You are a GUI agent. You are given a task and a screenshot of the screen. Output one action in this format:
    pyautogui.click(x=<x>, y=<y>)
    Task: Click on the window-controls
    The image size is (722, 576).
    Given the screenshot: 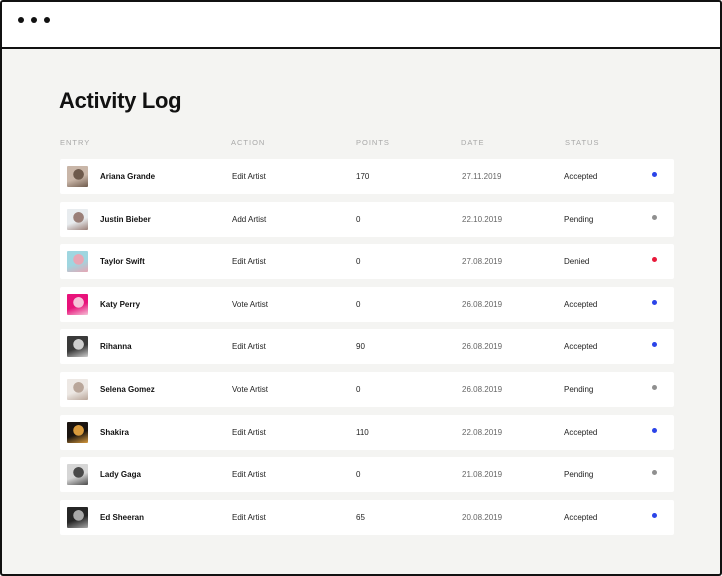 What is the action you would take?
    pyautogui.click(x=34, y=20)
    